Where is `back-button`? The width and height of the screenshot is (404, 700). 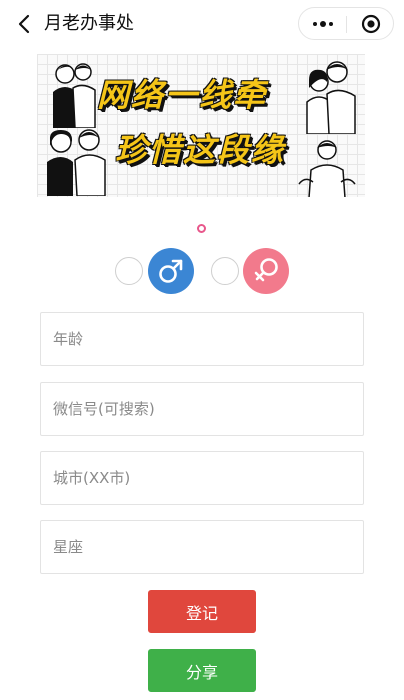
back-button is located at coordinates (24, 24).